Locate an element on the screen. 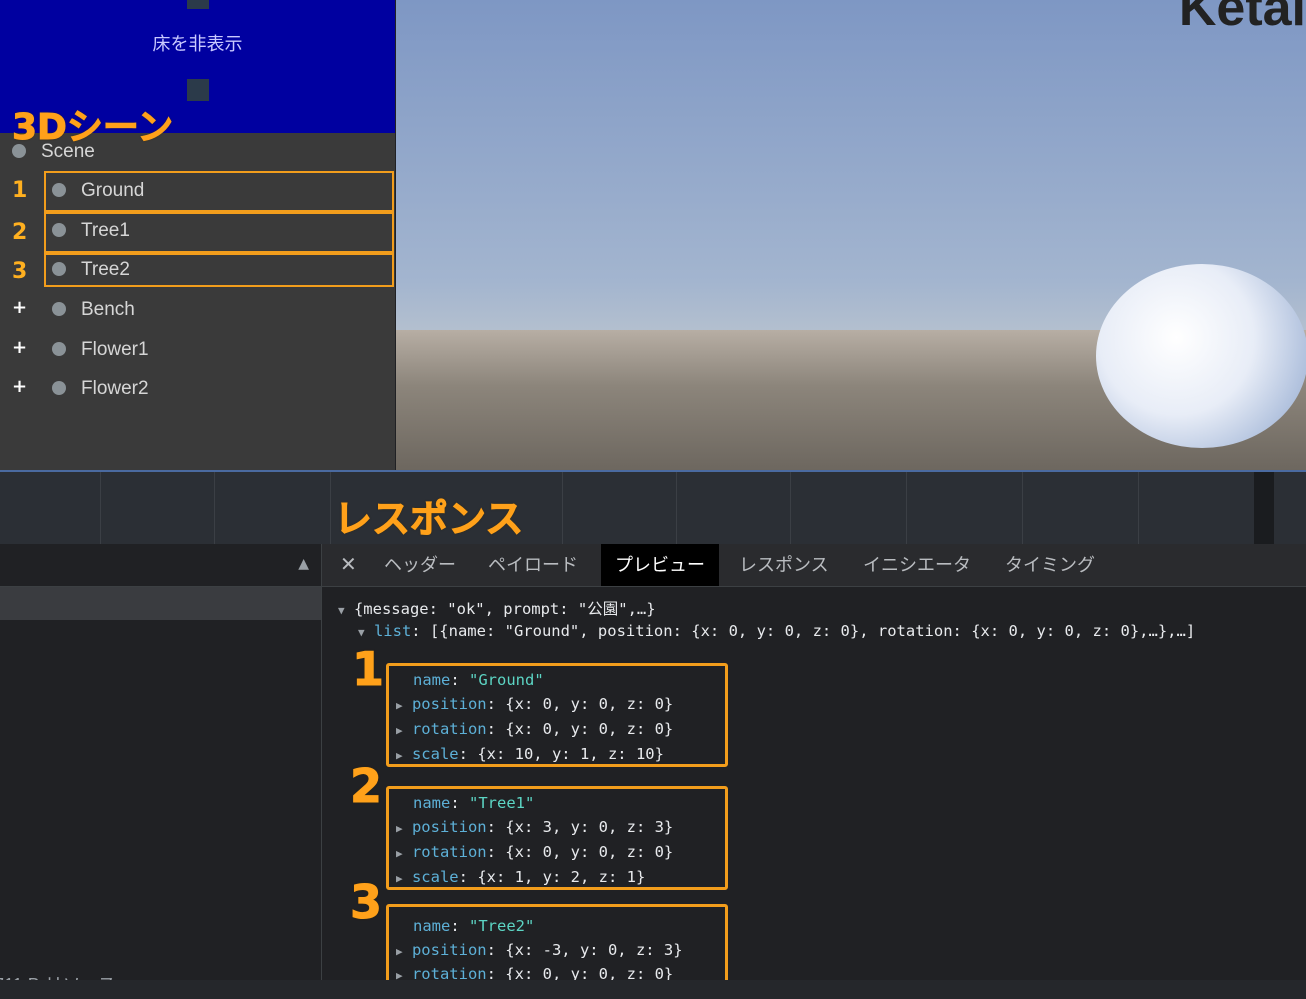  list-key: list is located at coordinates (392, 631).